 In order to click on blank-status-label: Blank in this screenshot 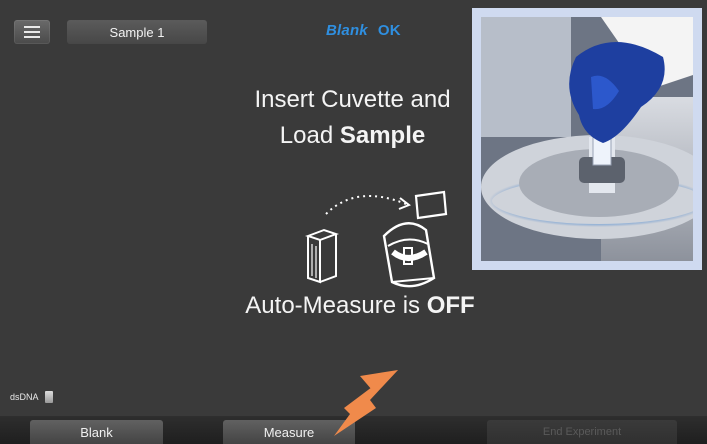, I will do `click(347, 30)`.